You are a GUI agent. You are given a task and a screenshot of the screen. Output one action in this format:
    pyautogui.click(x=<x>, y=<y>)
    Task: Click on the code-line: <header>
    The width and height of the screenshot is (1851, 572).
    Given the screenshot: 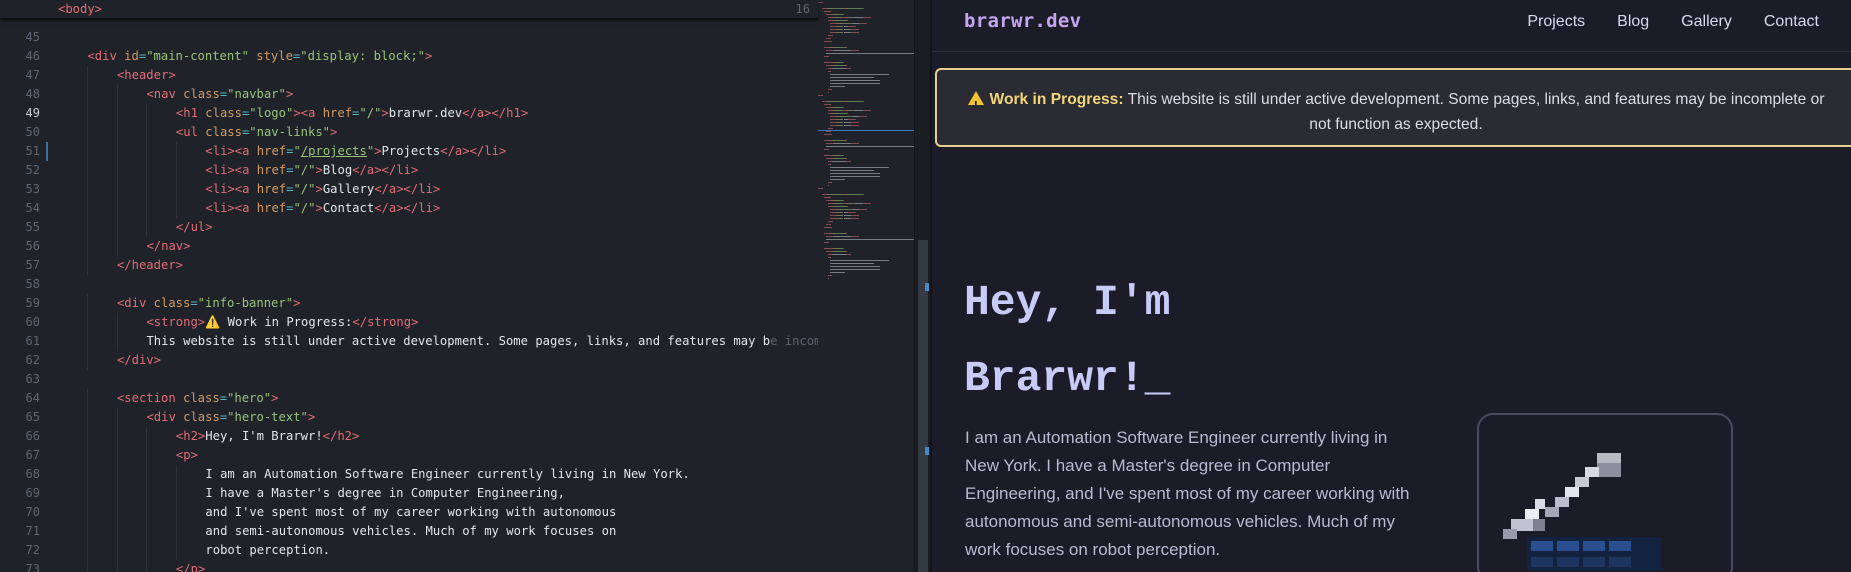 What is the action you would take?
    pyautogui.click(x=146, y=75)
    